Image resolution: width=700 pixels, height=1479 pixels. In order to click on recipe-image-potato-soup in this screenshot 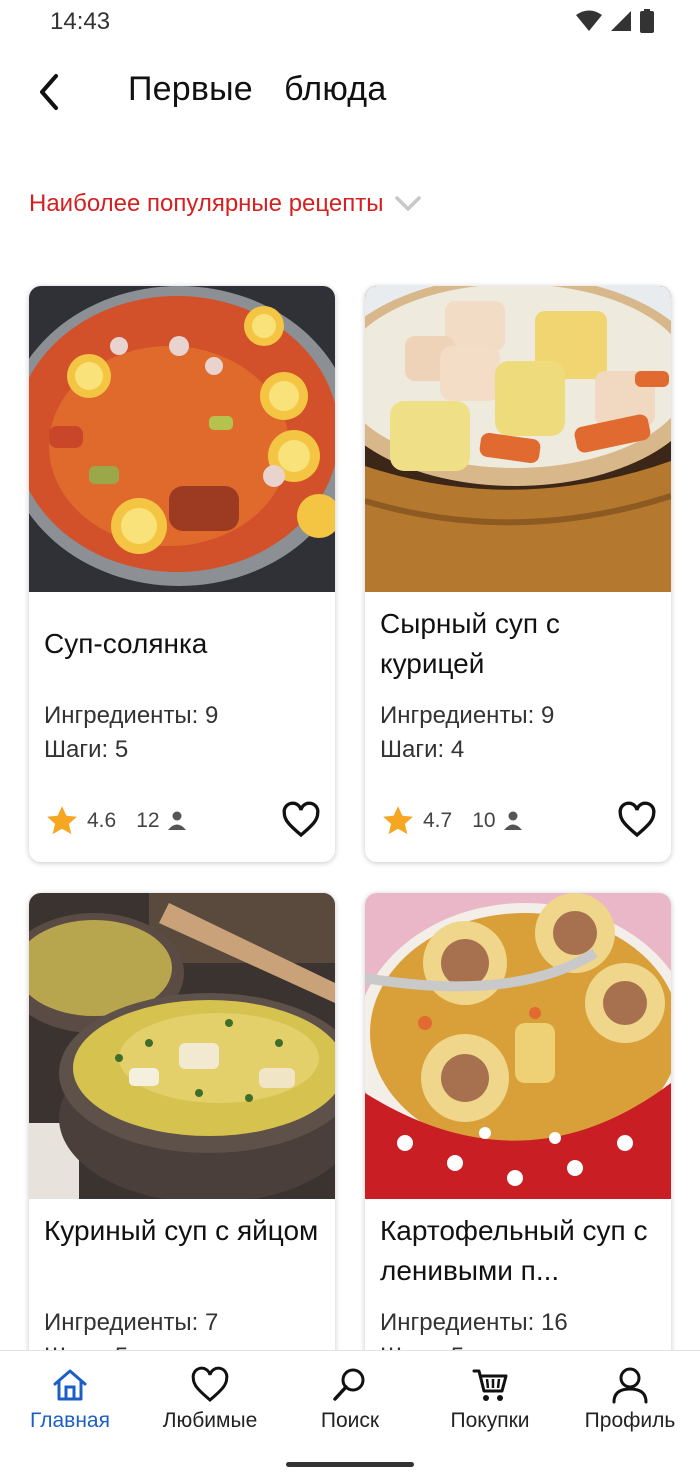, I will do `click(518, 1046)`.